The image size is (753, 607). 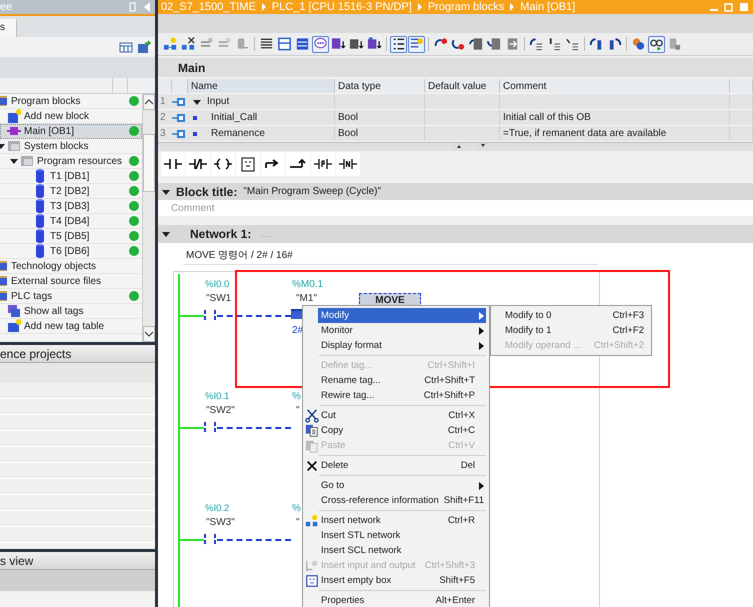 I want to click on empty-box-icon, so click(x=312, y=581).